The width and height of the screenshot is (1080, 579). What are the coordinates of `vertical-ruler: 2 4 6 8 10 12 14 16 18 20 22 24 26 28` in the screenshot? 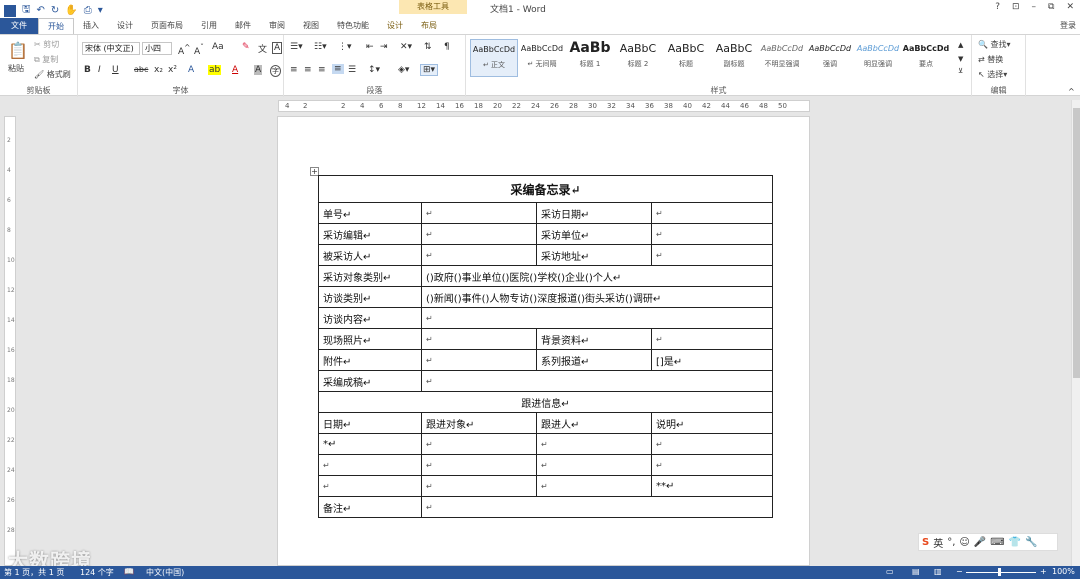 It's located at (10, 341).